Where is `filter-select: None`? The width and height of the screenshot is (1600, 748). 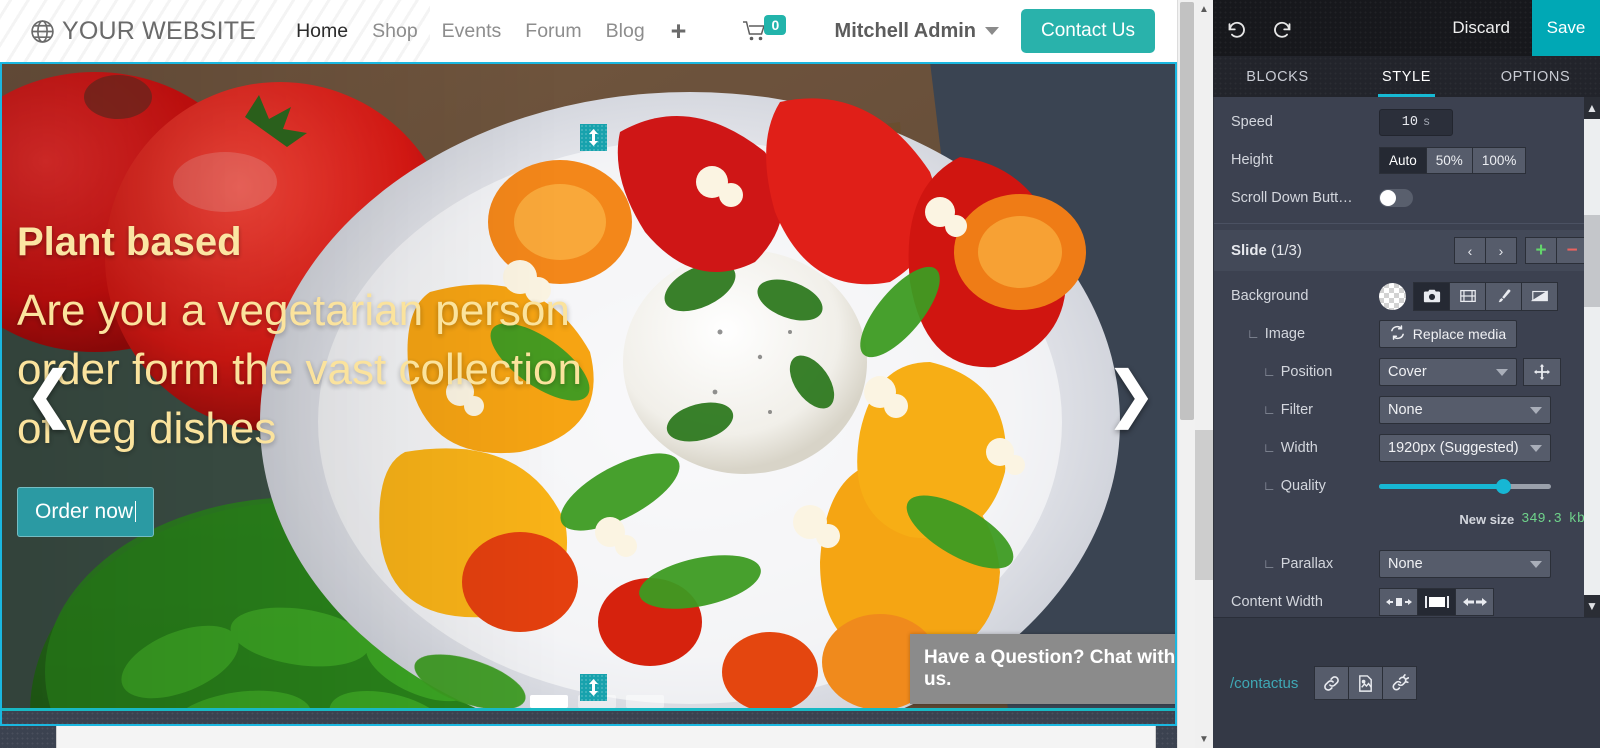 filter-select: None is located at coordinates (1465, 410).